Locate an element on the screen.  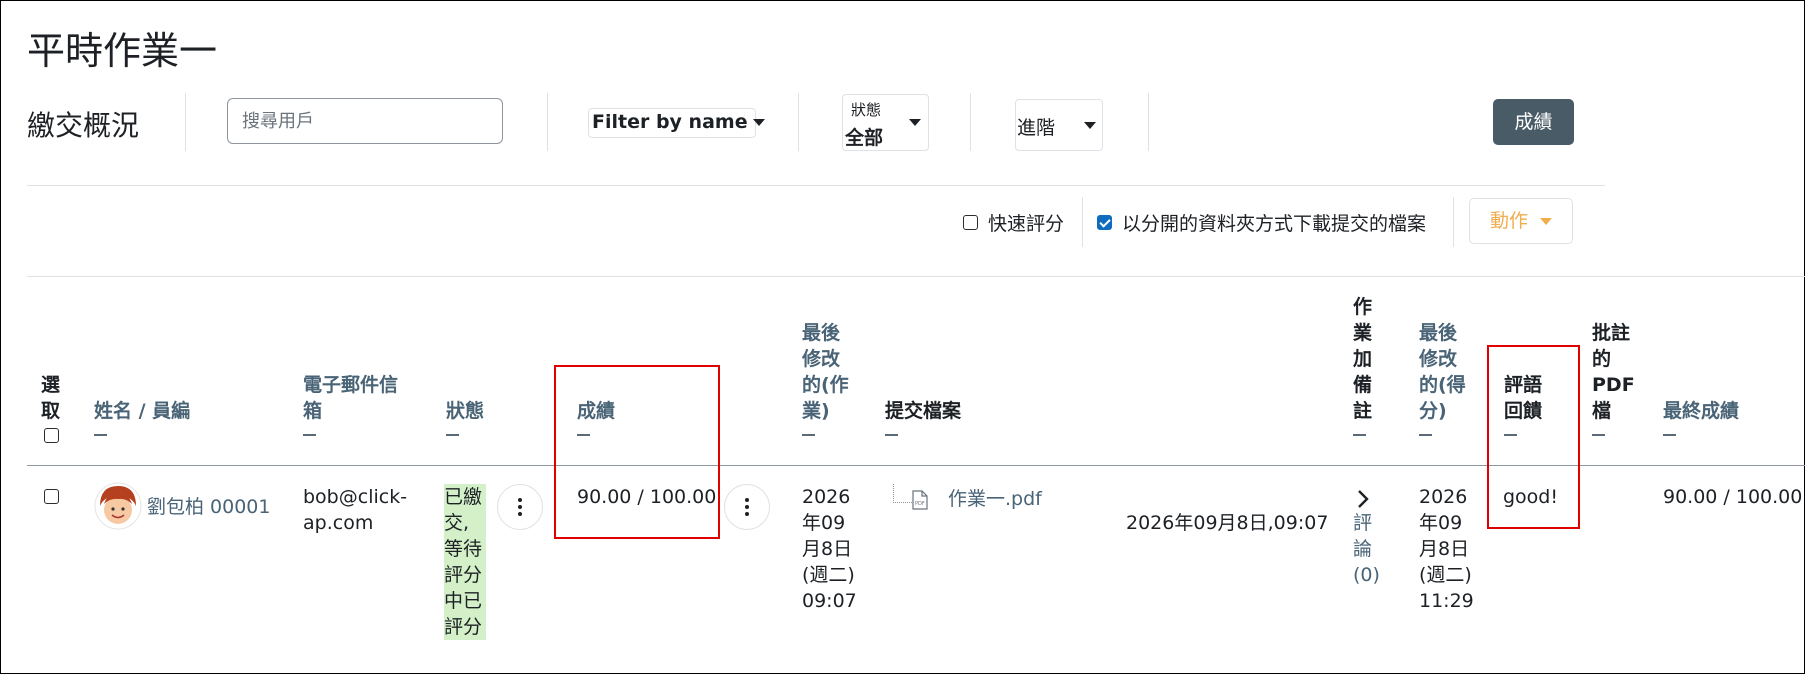
header-select: 選取 is located at coordinates (51, 398).